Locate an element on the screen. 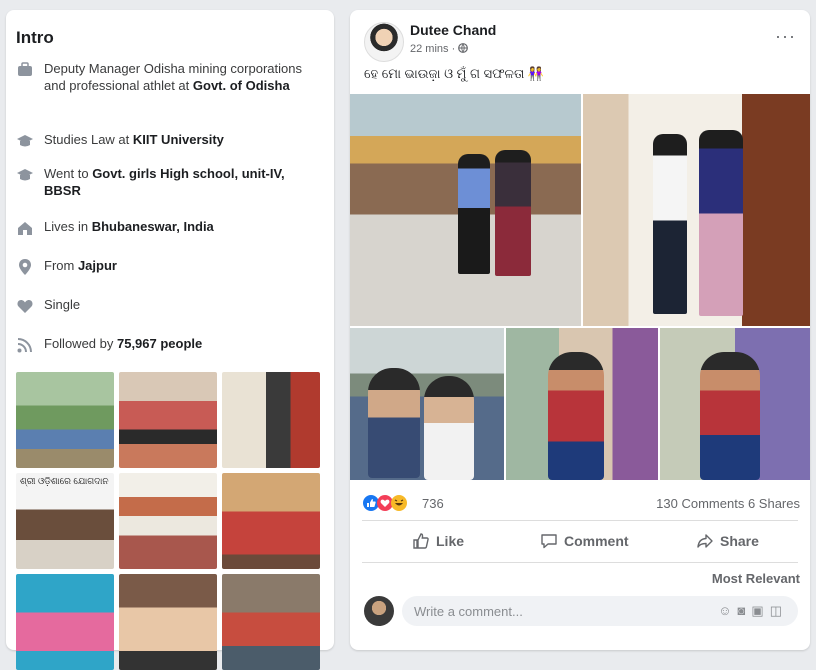 The height and width of the screenshot is (670, 816). share-button: Share is located at coordinates (727, 541).